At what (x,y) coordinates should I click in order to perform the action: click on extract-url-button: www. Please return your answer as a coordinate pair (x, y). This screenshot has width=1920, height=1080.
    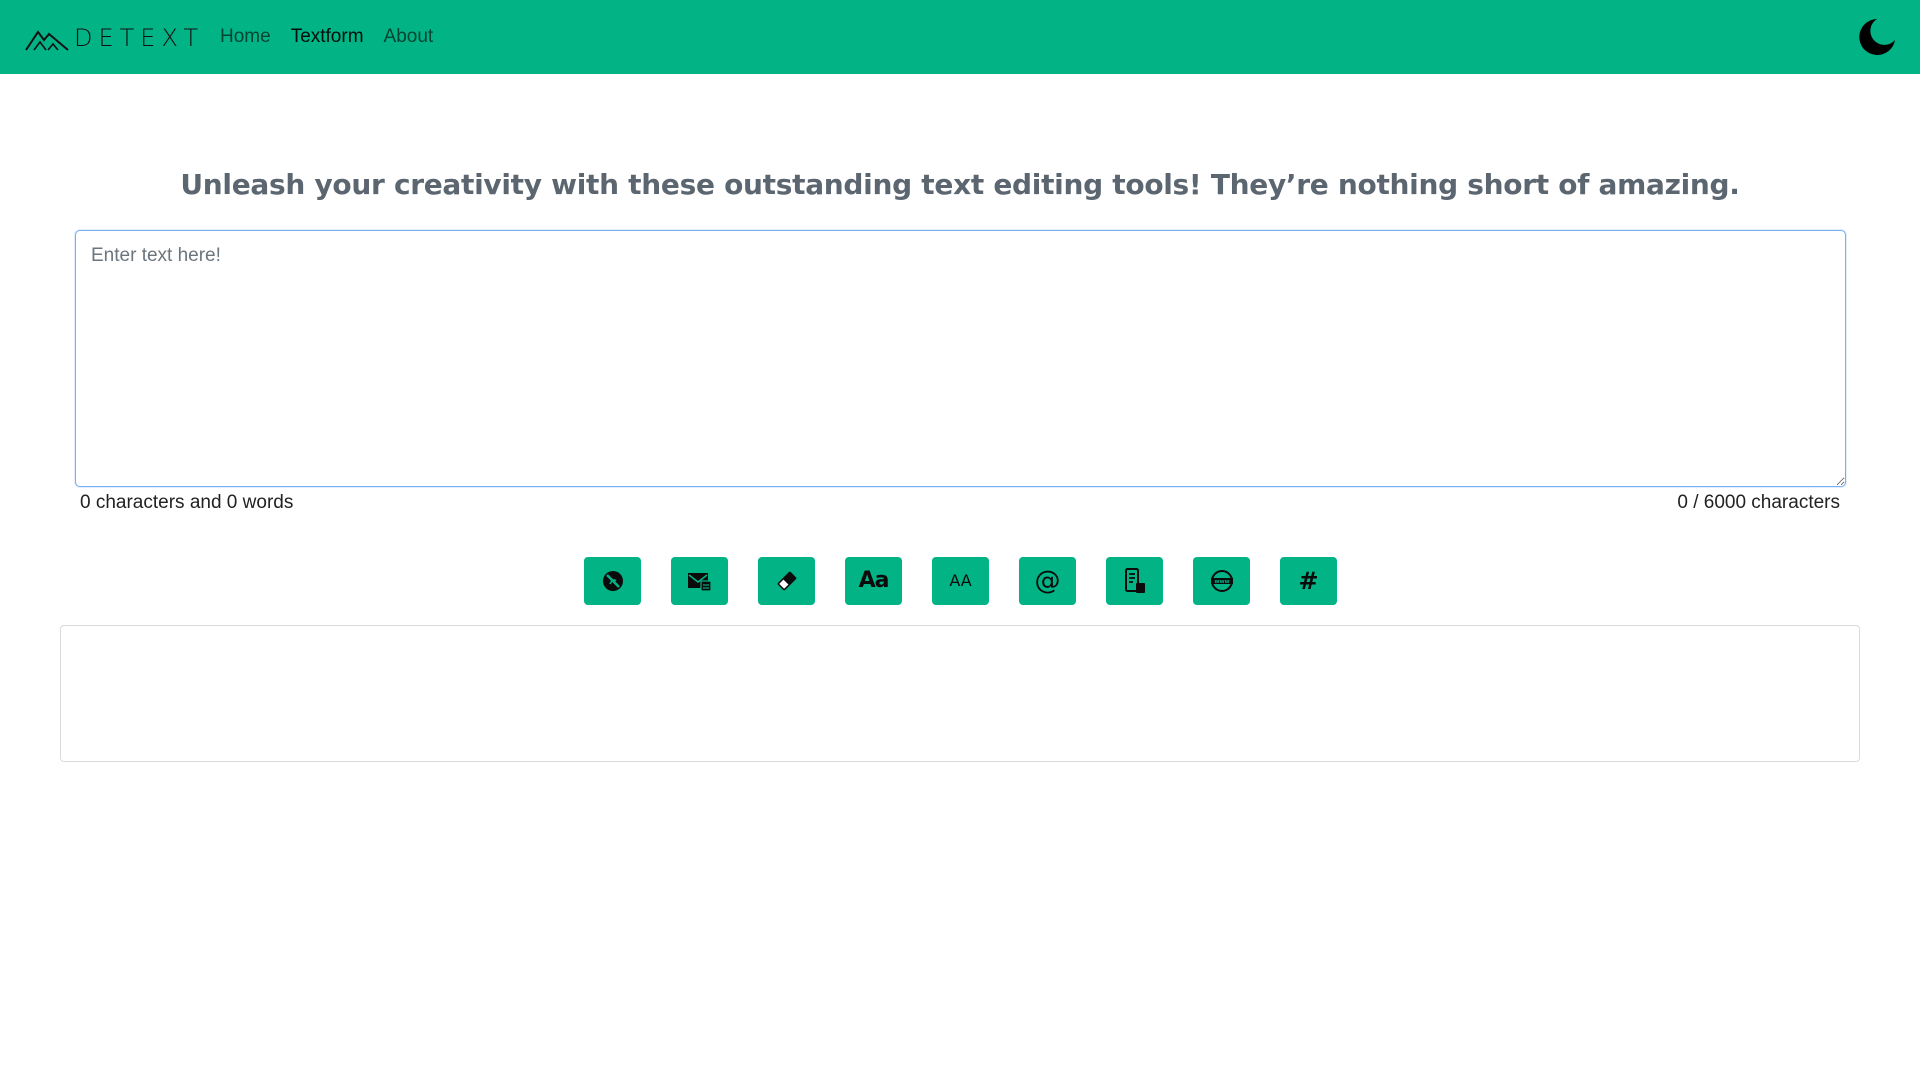
    Looking at the image, I should click on (1221, 581).